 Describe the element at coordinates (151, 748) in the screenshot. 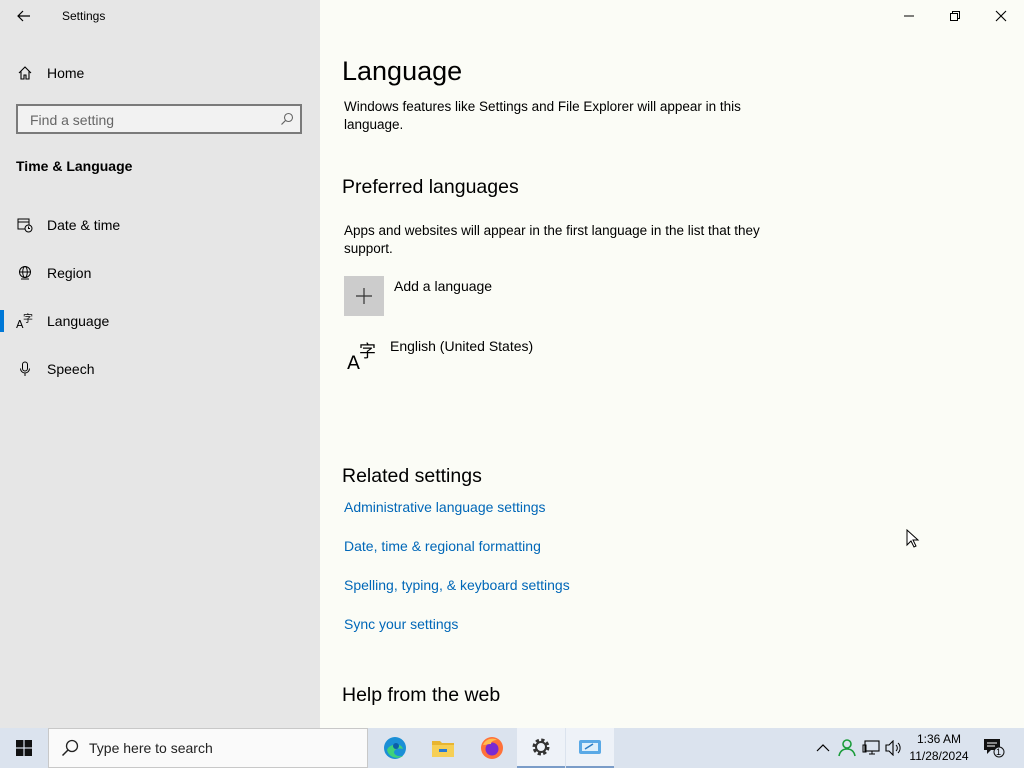

I see `taskbar-search-placeholder: Type here to search` at that location.